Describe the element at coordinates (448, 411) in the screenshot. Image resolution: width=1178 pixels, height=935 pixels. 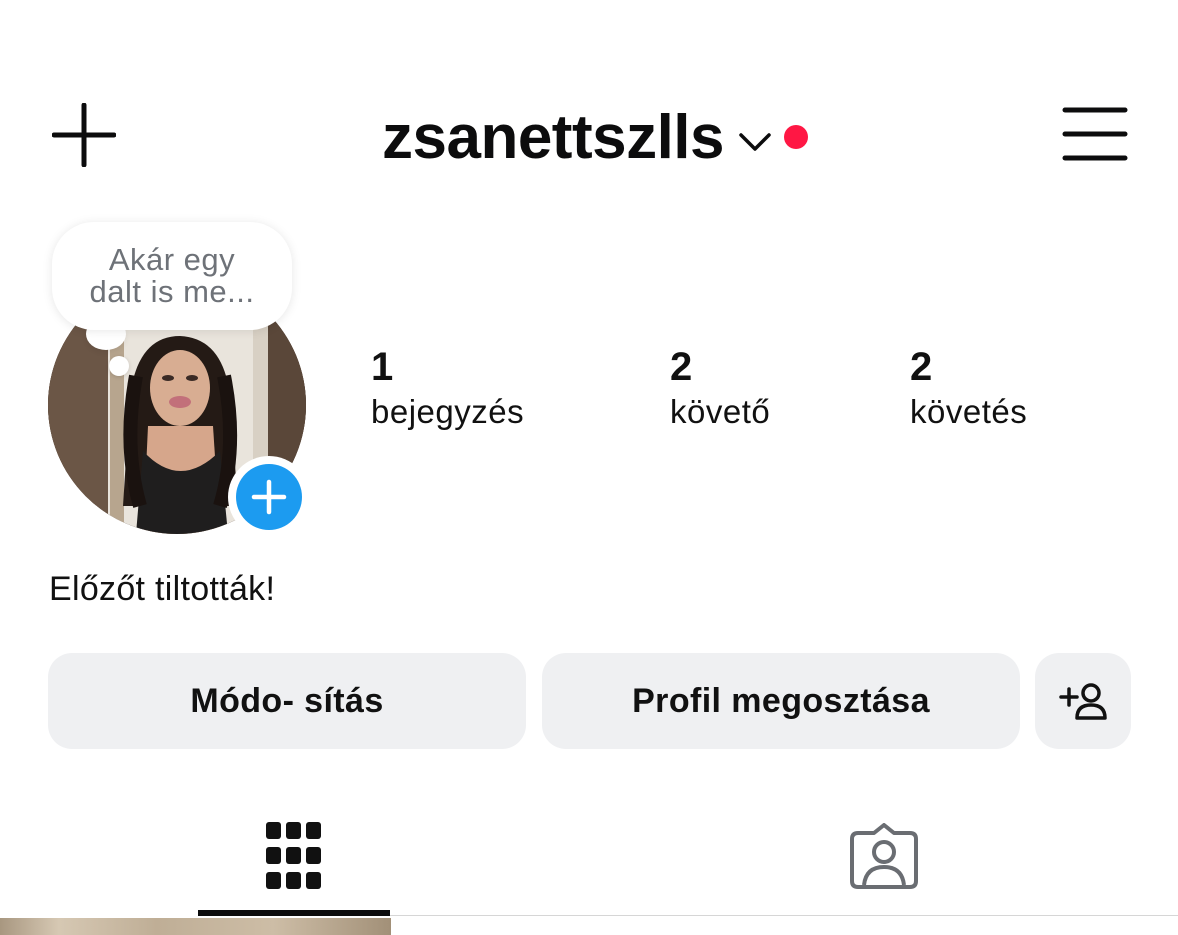
I see `stat-posts-label: bejegyzés` at that location.